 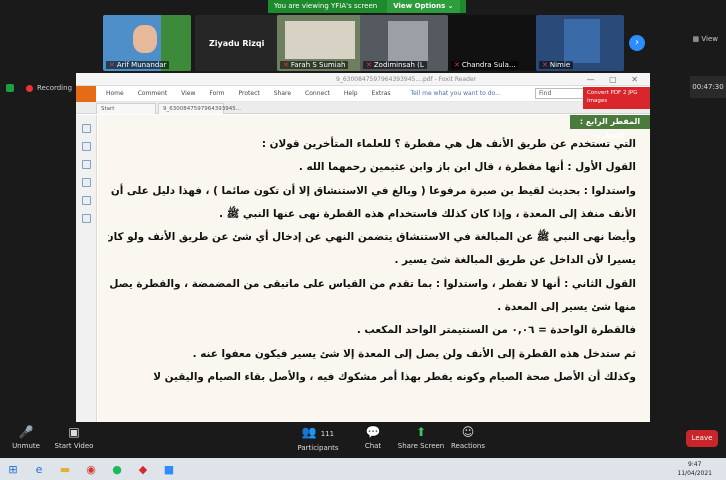 What do you see at coordinates (694, 469) in the screenshot?
I see `system-clock: 9:47 11/04/2021` at bounding box center [694, 469].